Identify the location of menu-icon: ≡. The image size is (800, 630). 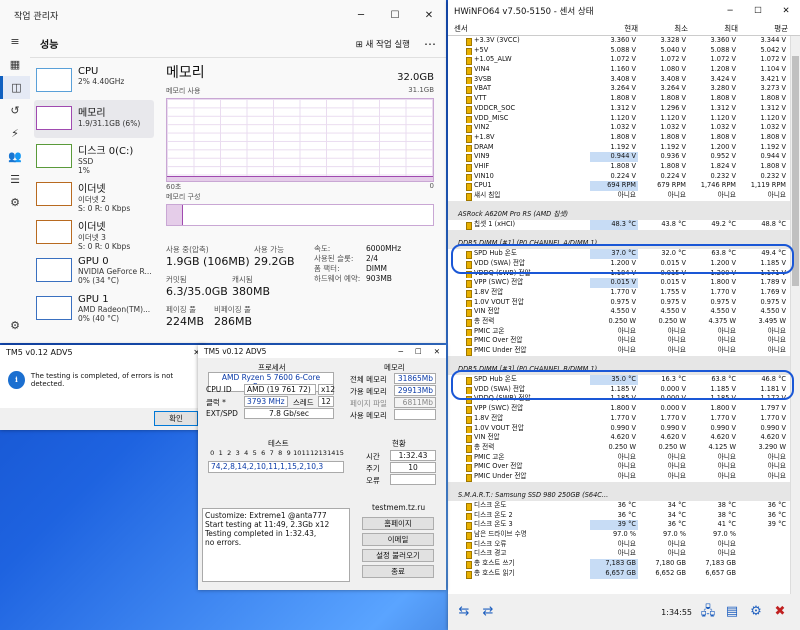
(15, 41).